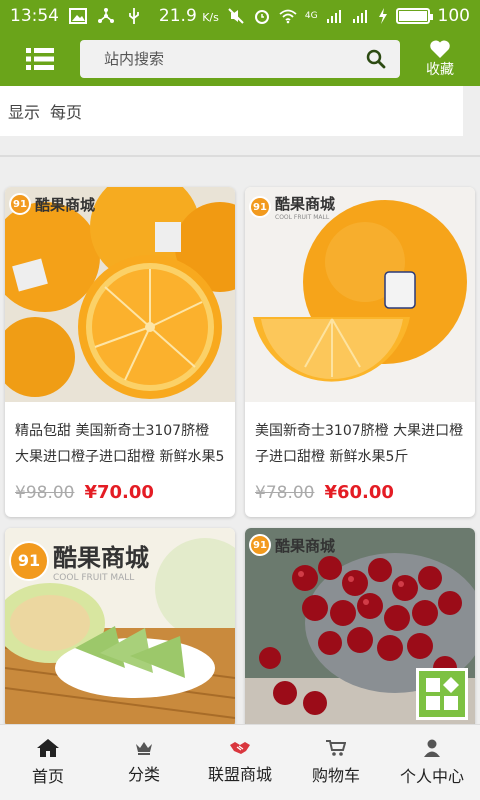 The image size is (480, 800). I want to click on original-price: ¥98.00, so click(45, 493).